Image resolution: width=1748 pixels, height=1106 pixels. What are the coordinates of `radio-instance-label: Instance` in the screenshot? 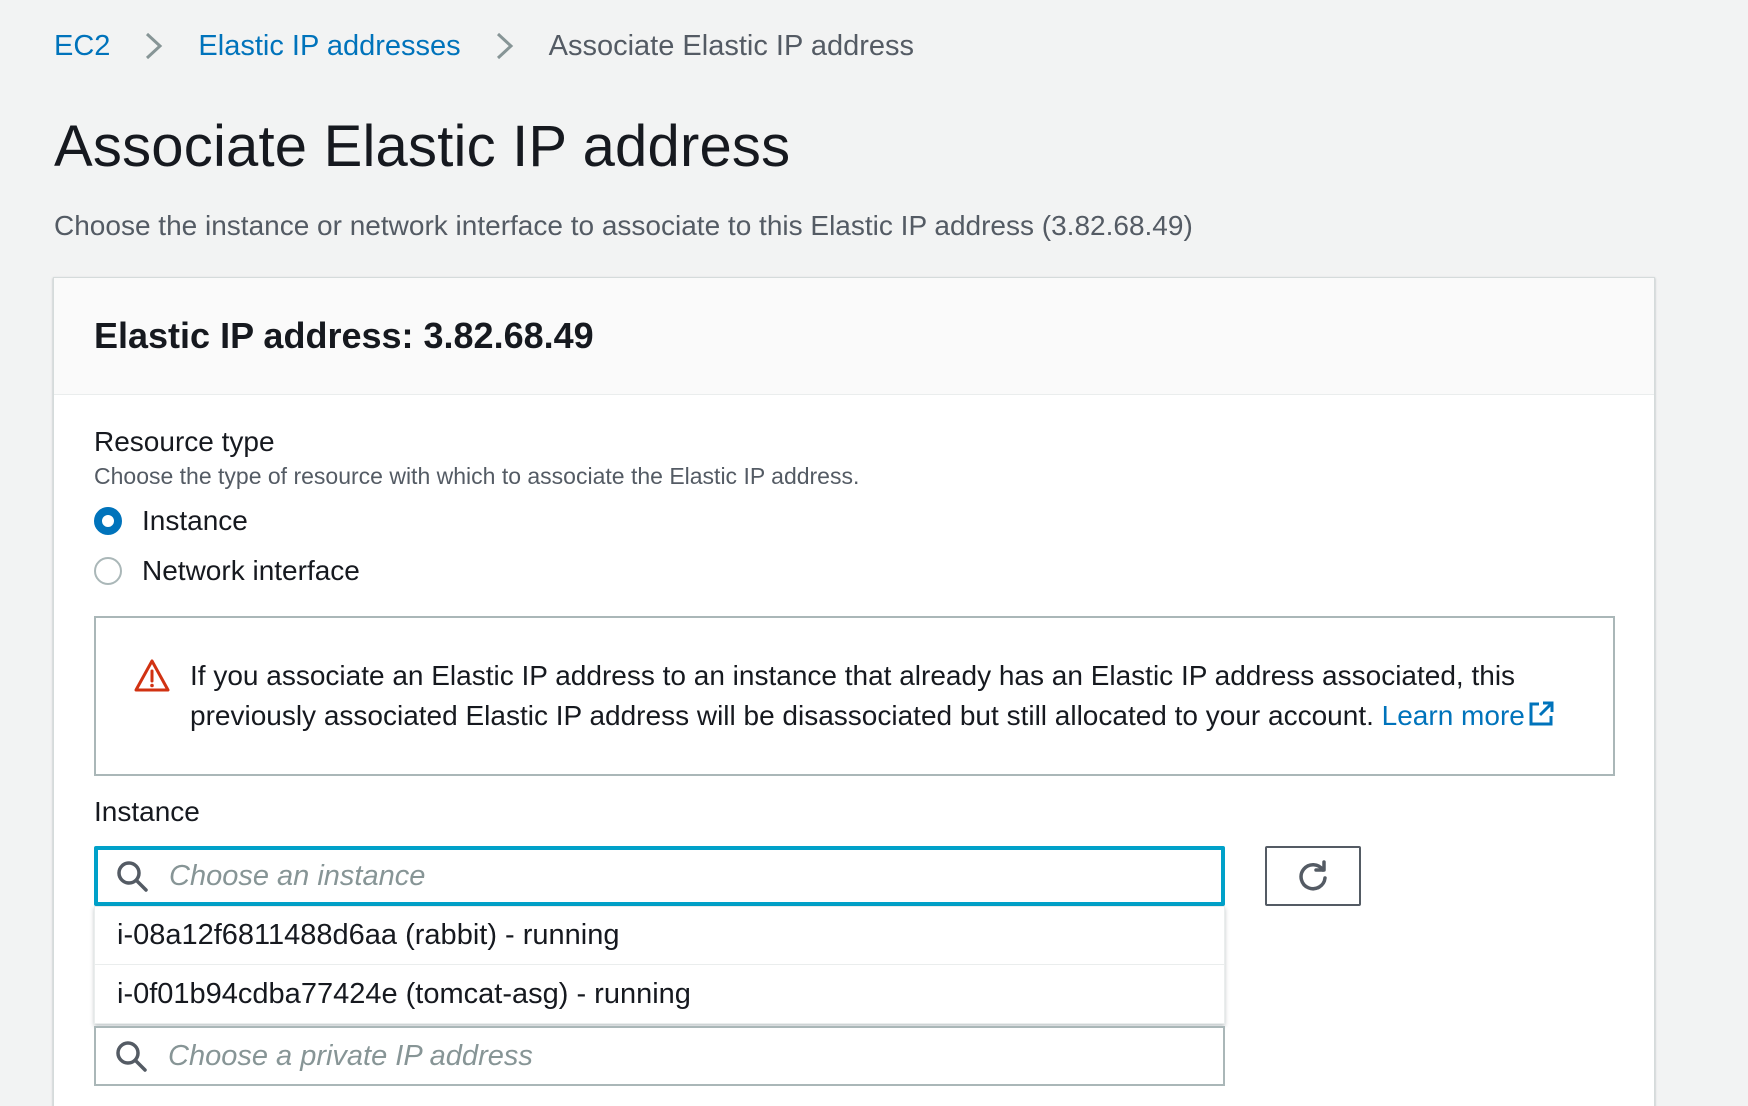 It's located at (195, 520).